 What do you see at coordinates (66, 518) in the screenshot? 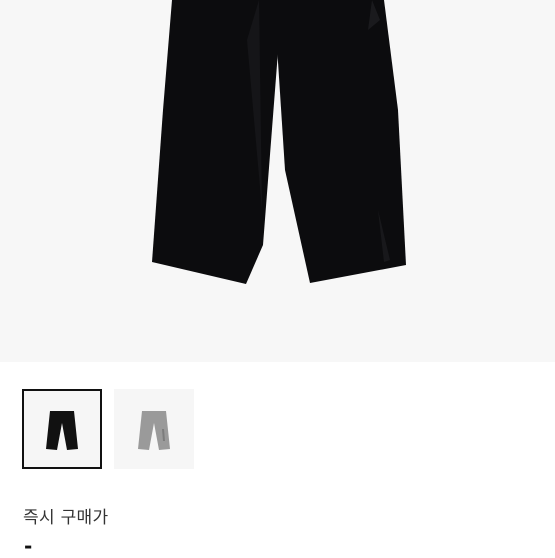
I see `price-label: 즉시 구매가` at bounding box center [66, 518].